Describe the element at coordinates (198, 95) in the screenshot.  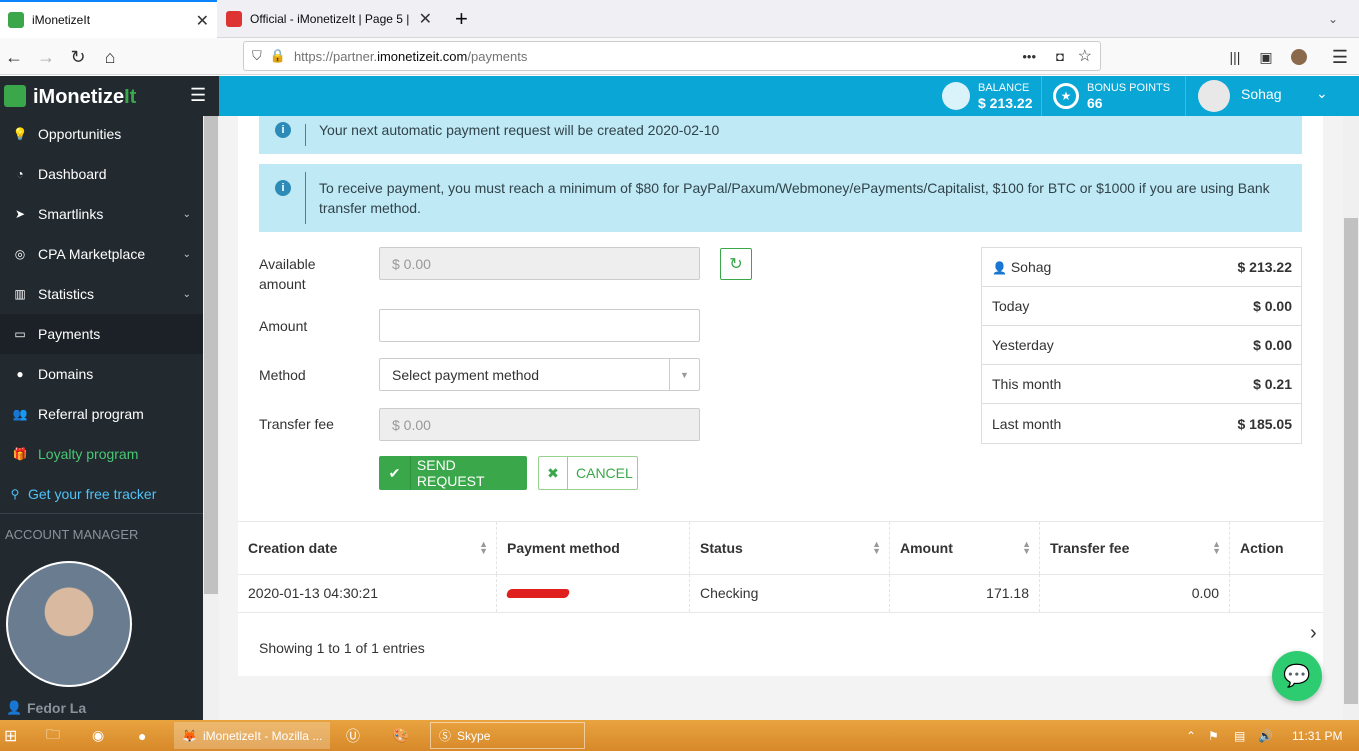
I see `menu-collapse-icon: ☰` at that location.